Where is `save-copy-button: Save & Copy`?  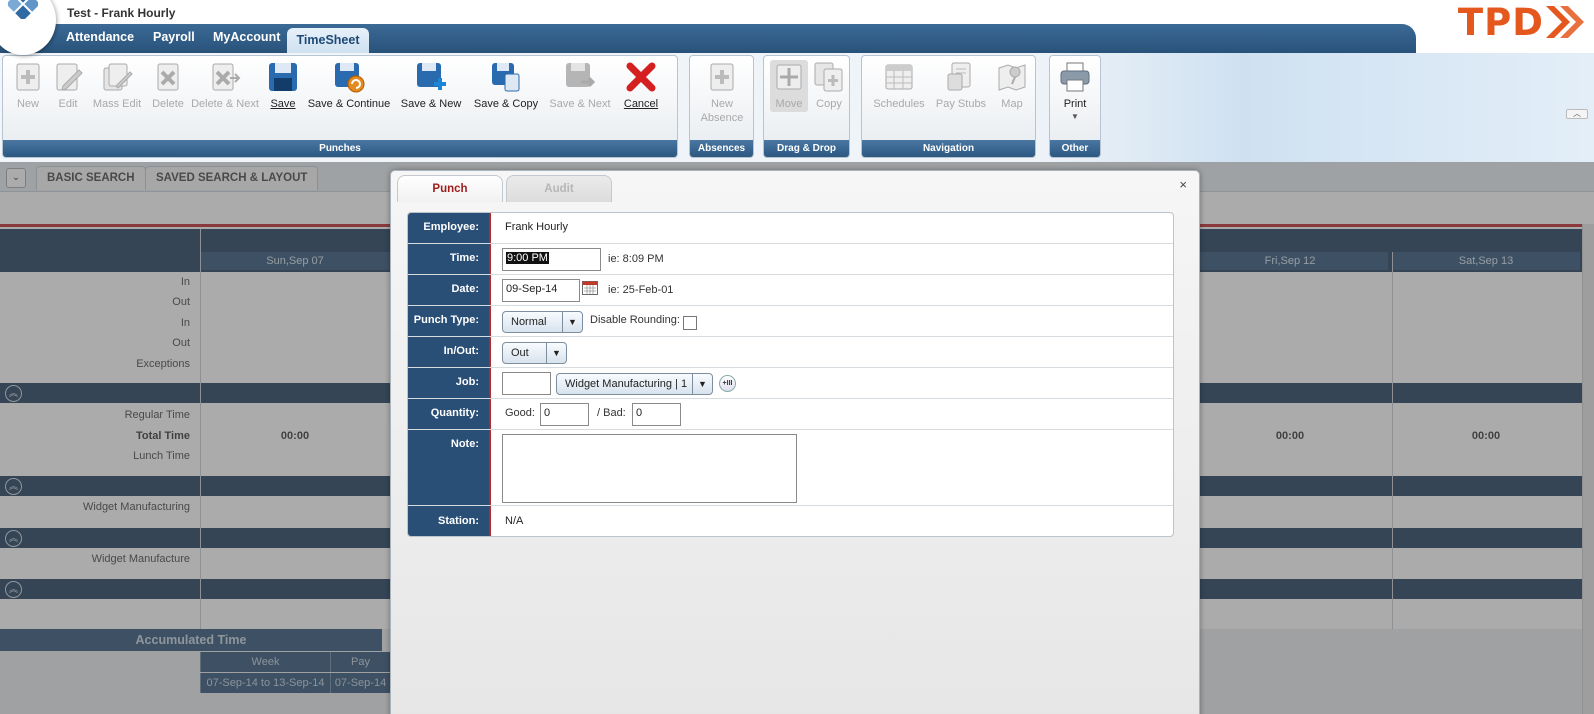 save-copy-button: Save & Copy is located at coordinates (506, 85).